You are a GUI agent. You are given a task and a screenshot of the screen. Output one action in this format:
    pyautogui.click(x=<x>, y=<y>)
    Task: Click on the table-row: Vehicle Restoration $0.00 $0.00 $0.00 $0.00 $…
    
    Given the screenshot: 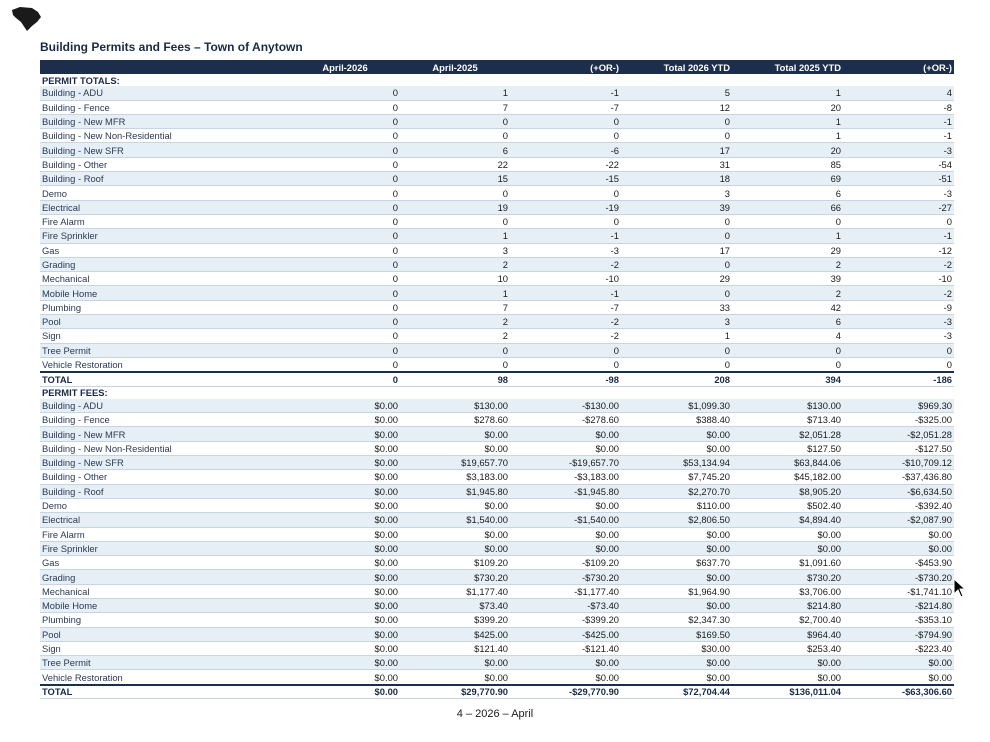 What is the action you would take?
    pyautogui.click(x=497, y=677)
    